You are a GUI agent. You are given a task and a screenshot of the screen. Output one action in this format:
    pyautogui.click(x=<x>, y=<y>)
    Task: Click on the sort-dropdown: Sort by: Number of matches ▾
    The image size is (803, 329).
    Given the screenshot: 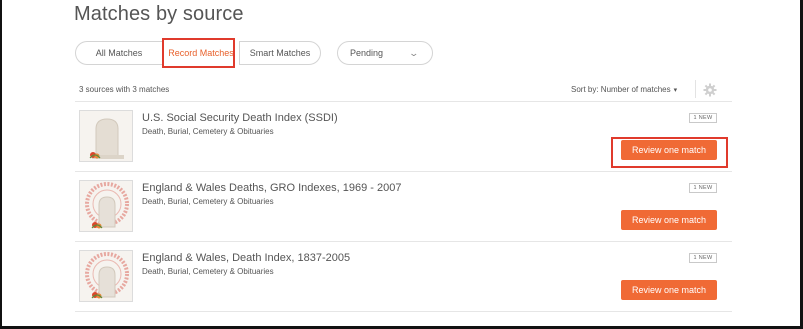 What is the action you would take?
    pyautogui.click(x=624, y=89)
    